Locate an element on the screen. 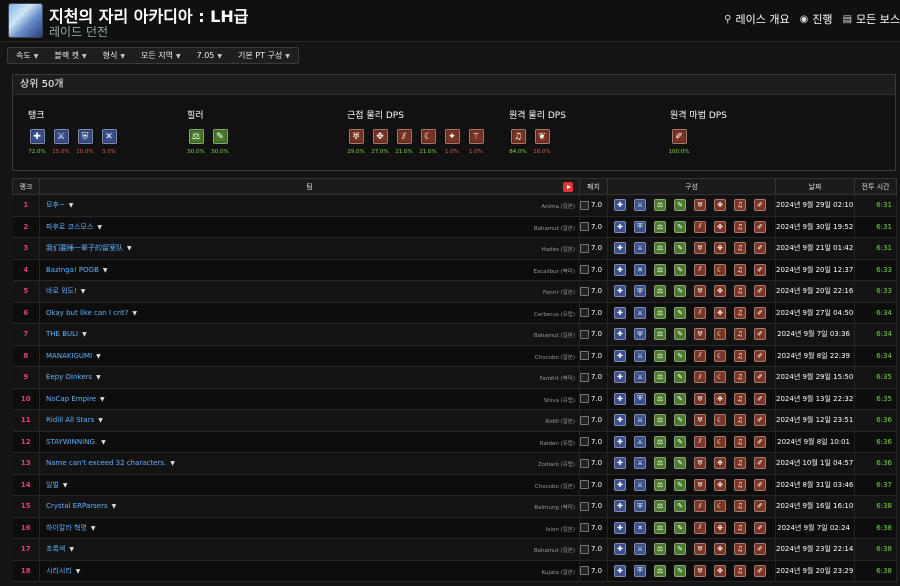 The width and height of the screenshot is (900, 586). job-share: ✦ 1.0% is located at coordinates (452, 142).